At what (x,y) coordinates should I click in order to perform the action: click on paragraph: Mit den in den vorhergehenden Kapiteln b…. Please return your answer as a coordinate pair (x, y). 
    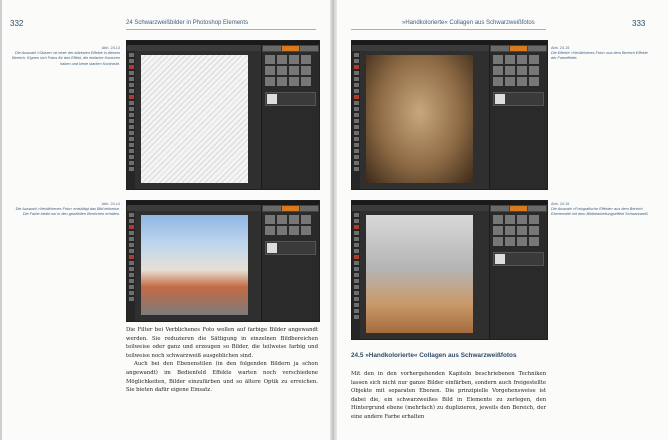
    Looking at the image, I should click on (448, 395).